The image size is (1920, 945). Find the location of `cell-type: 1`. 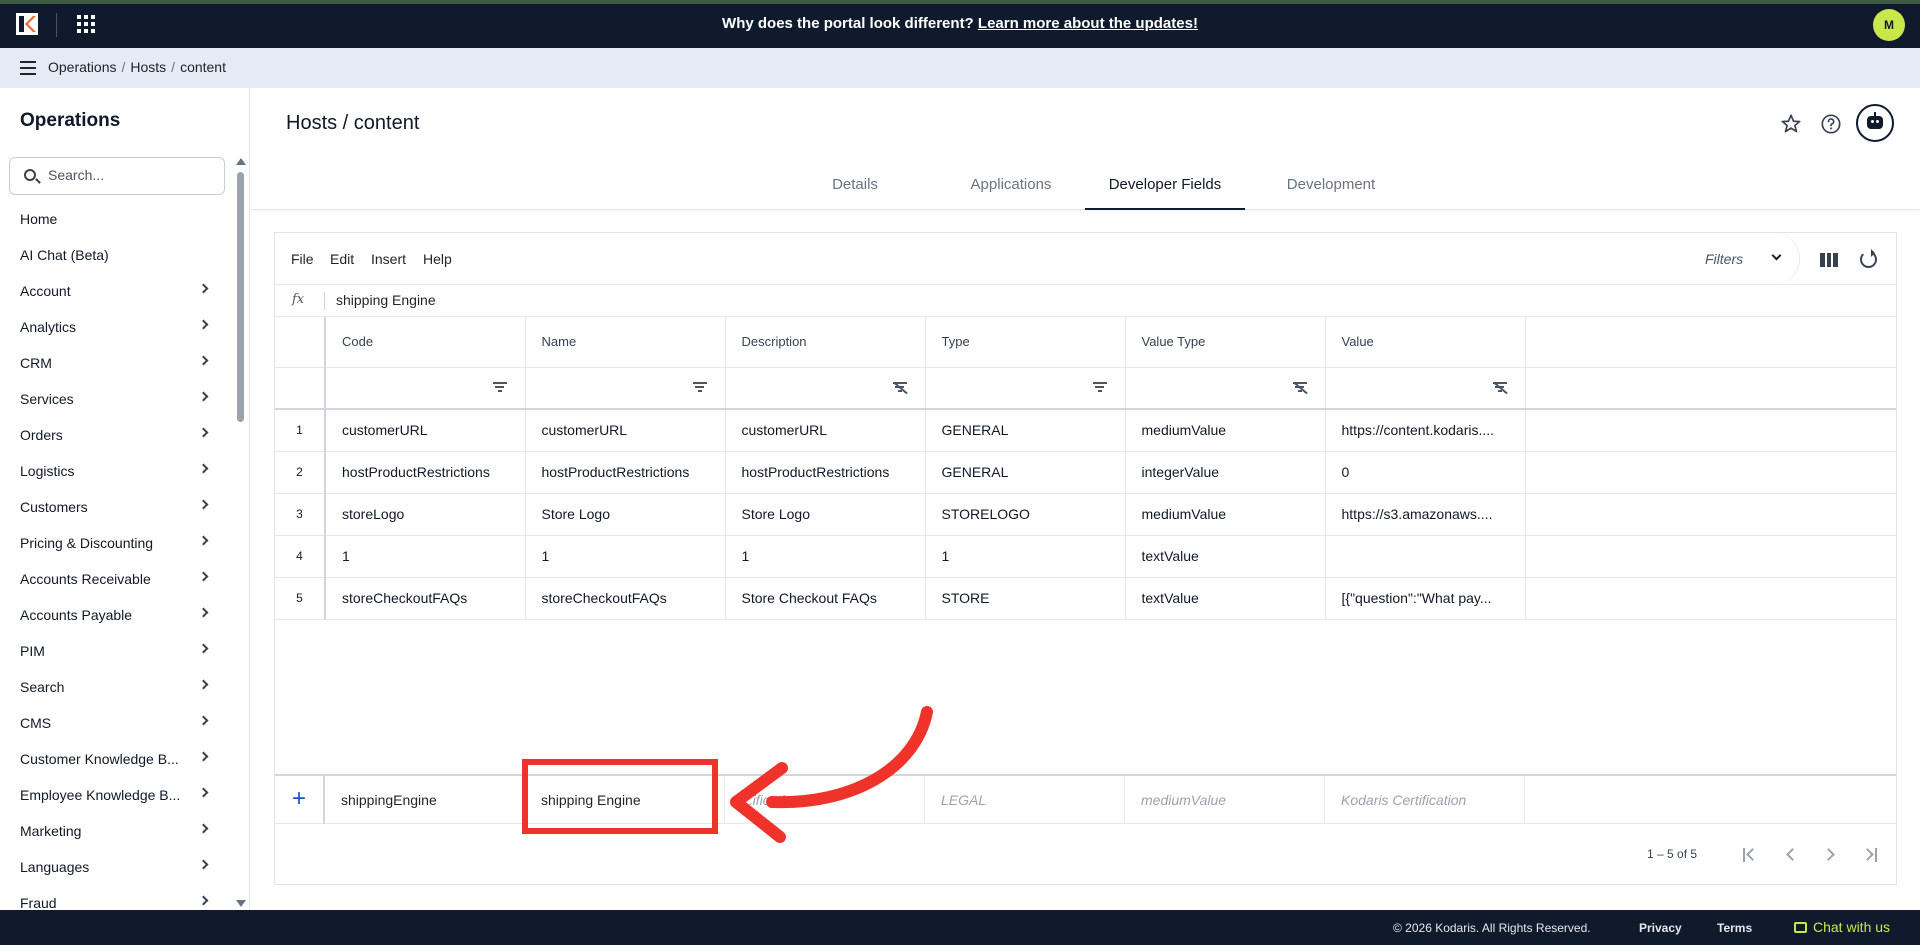

cell-type: 1 is located at coordinates (1025, 556).